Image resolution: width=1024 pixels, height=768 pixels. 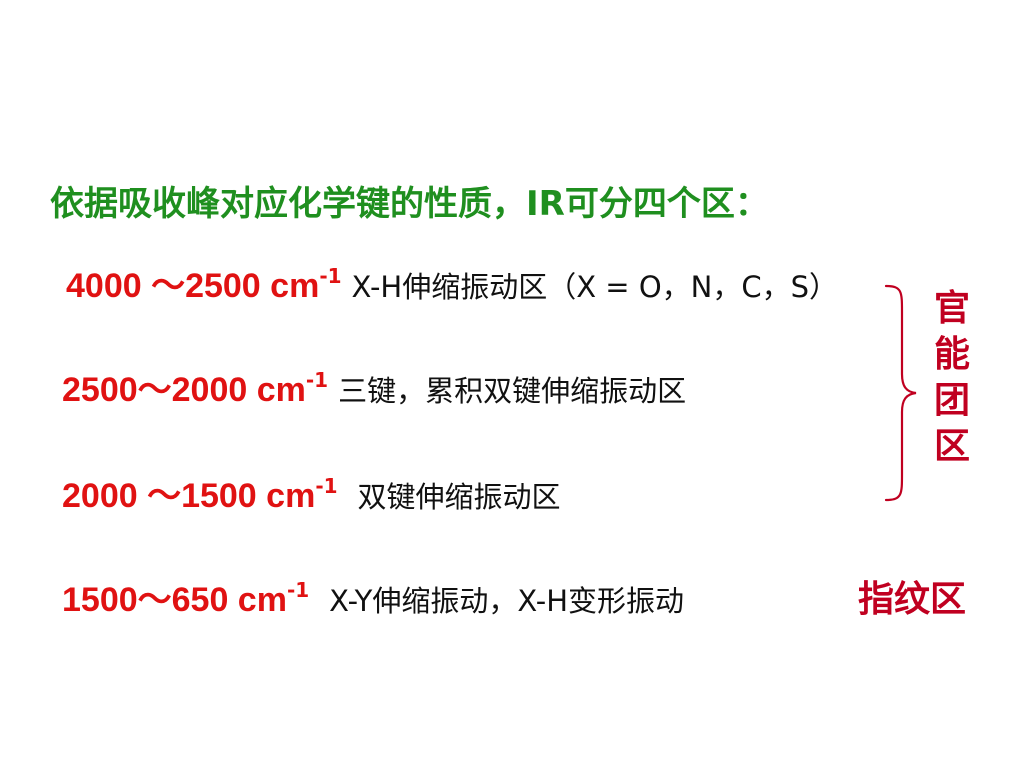 What do you see at coordinates (595, 287) in the screenshot?
I see `region-description: X-H伸缩振动区（X = O，N，C，S）` at bounding box center [595, 287].